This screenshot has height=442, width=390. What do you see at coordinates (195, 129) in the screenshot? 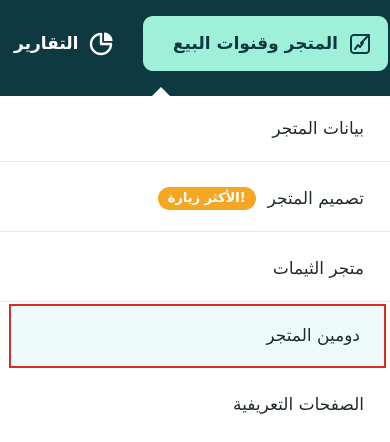
I see `menu-item-store-data: بيانات المتجر` at bounding box center [195, 129].